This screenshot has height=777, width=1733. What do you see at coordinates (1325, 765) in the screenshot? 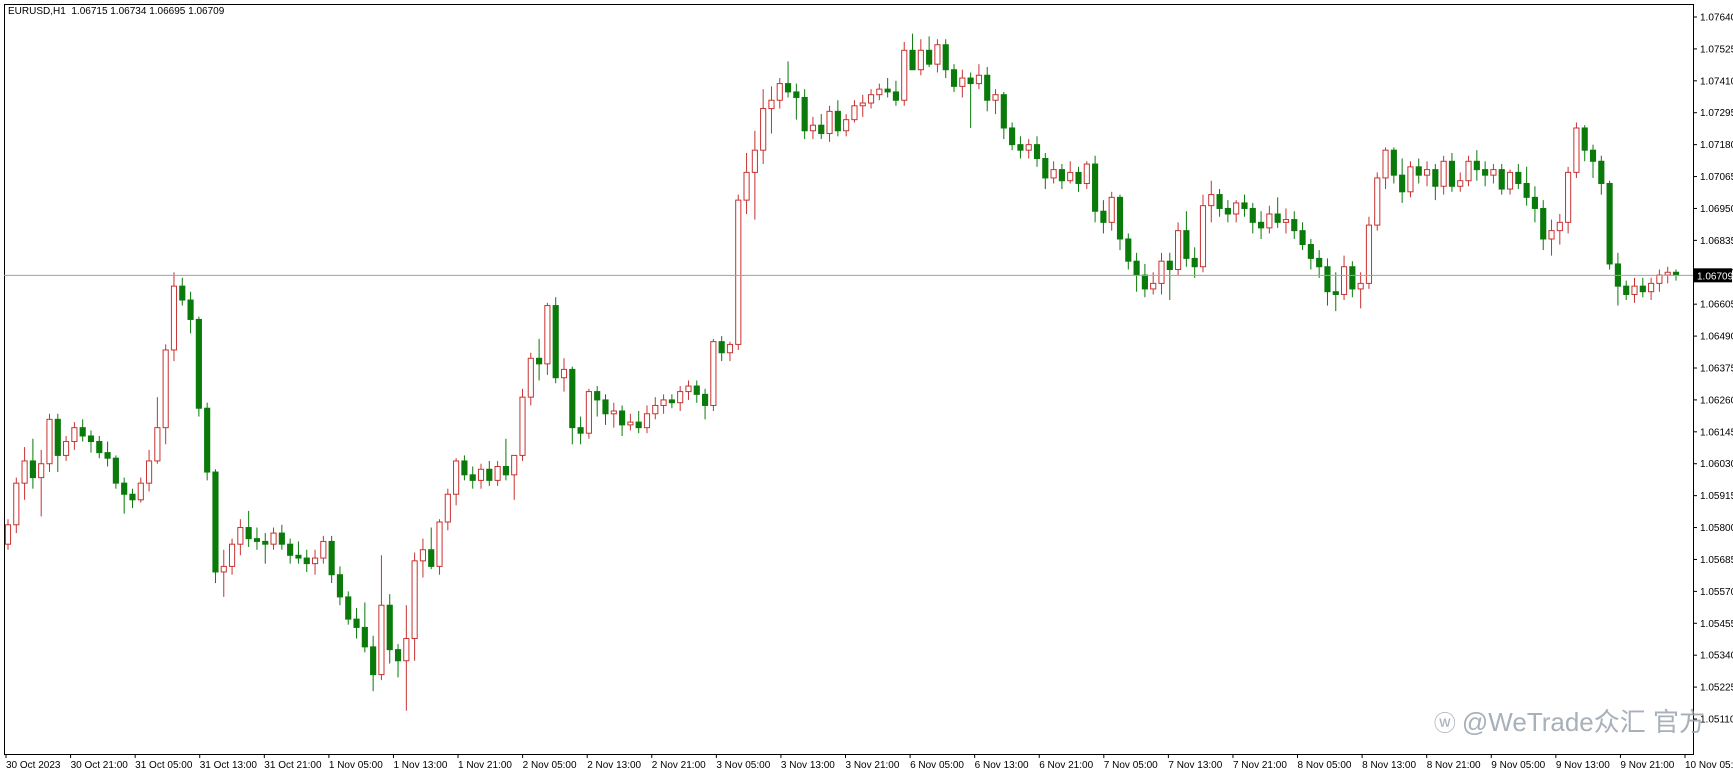
I see `x-tick-label: 8 Nov 05:00` at bounding box center [1325, 765].